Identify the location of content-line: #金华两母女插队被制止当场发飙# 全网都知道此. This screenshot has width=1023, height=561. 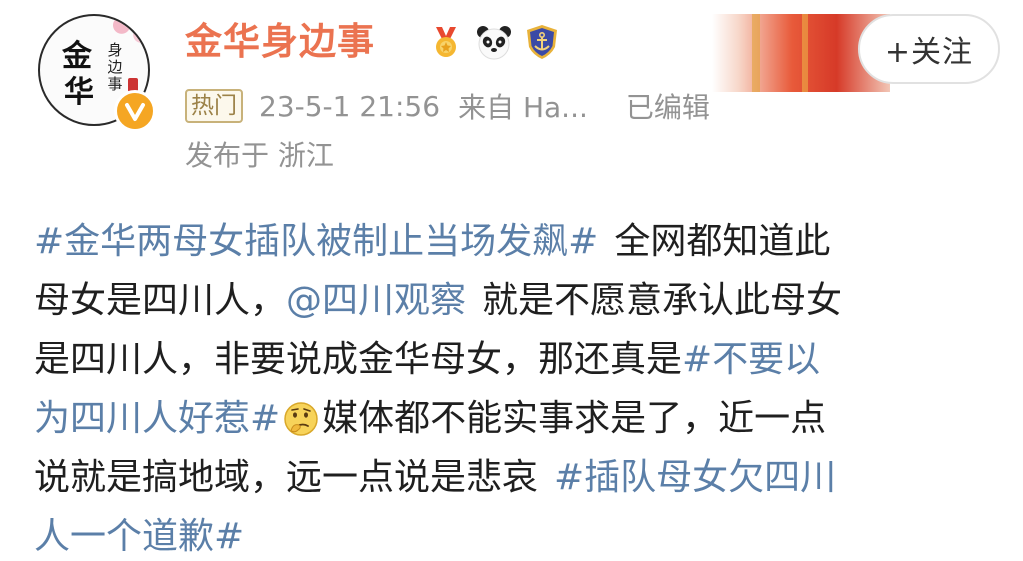
(516, 241).